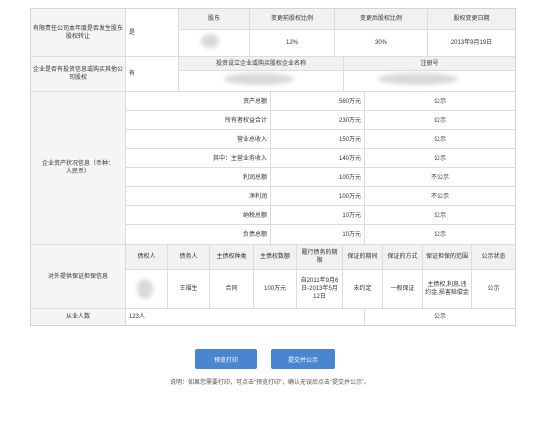  What do you see at coordinates (292, 19) in the screenshot?
I see `transfer-header-before: 变更前股权比例` at bounding box center [292, 19].